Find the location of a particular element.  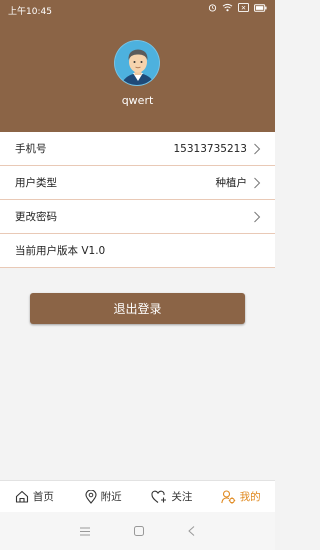

status-icons: ✕ is located at coordinates (237, 7).